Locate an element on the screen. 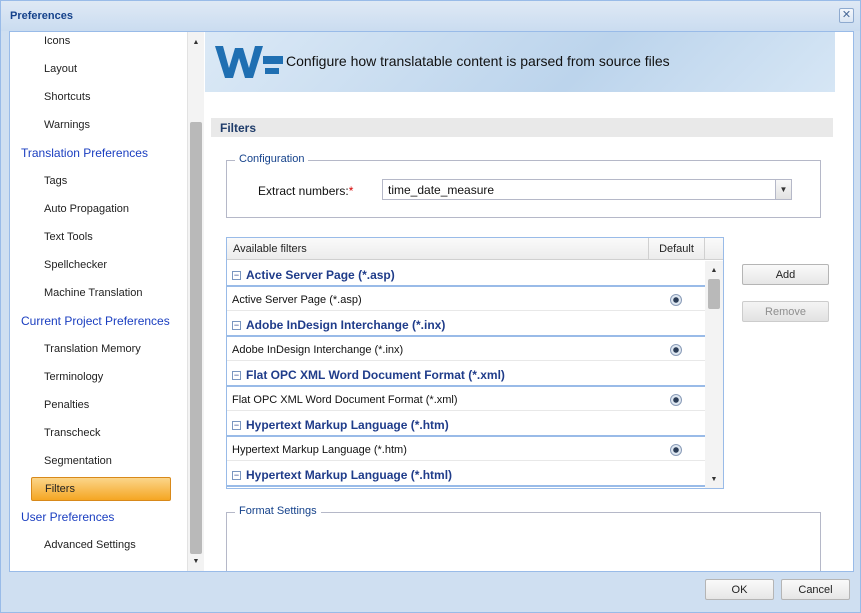 The image size is (861, 613). sidebar-item-layout: Layout is located at coordinates (100, 69).